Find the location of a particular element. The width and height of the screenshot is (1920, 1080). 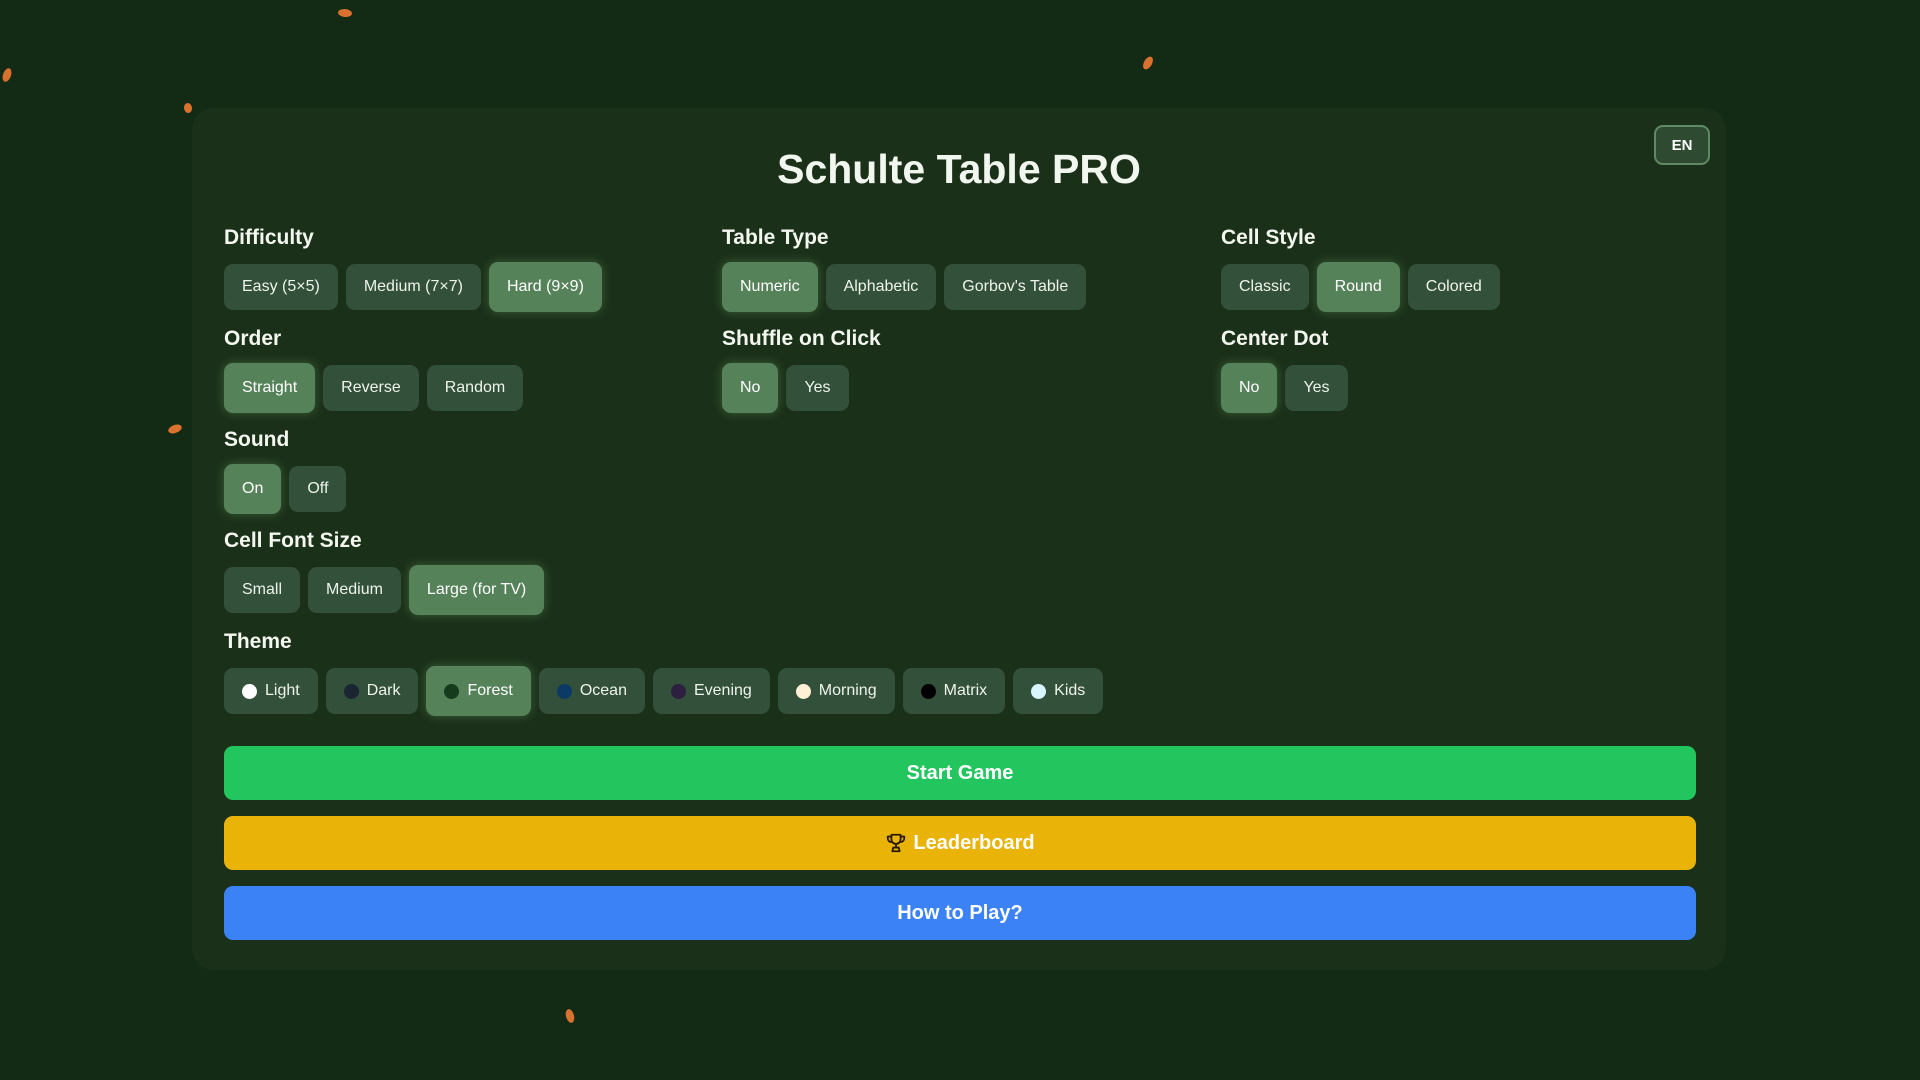

option-label: Forest is located at coordinates (490, 690).